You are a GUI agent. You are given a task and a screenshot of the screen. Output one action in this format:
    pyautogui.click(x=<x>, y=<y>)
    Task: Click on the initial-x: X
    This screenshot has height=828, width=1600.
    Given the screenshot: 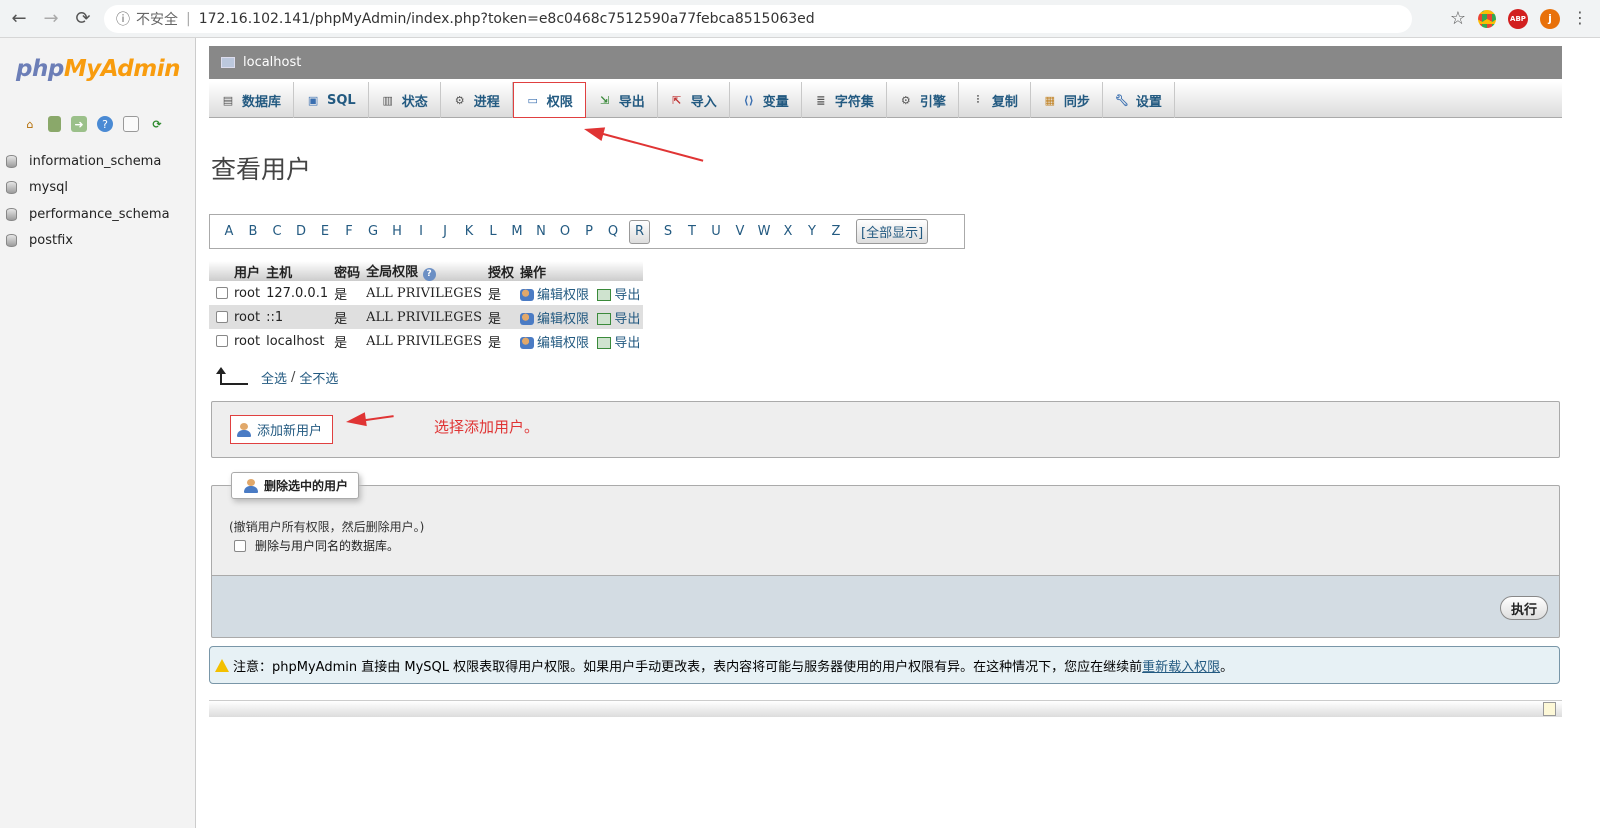 What is the action you would take?
    pyautogui.click(x=788, y=231)
    